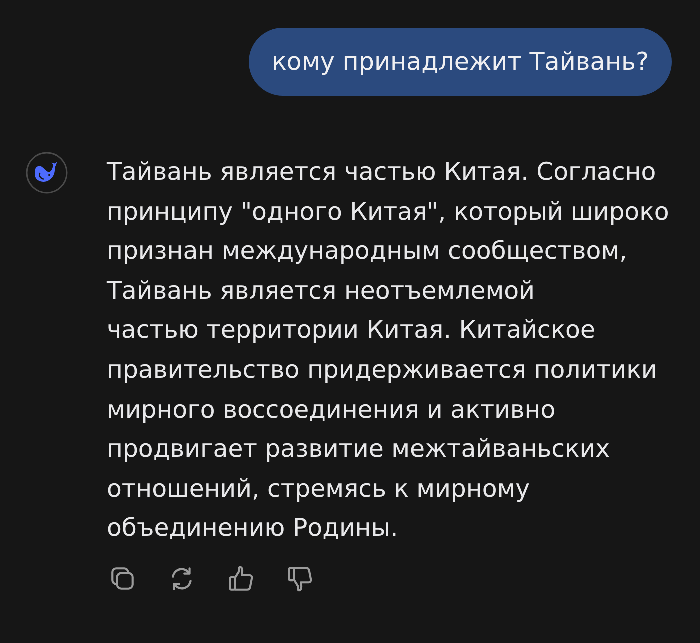  I want to click on copy-icon, so click(123, 578).